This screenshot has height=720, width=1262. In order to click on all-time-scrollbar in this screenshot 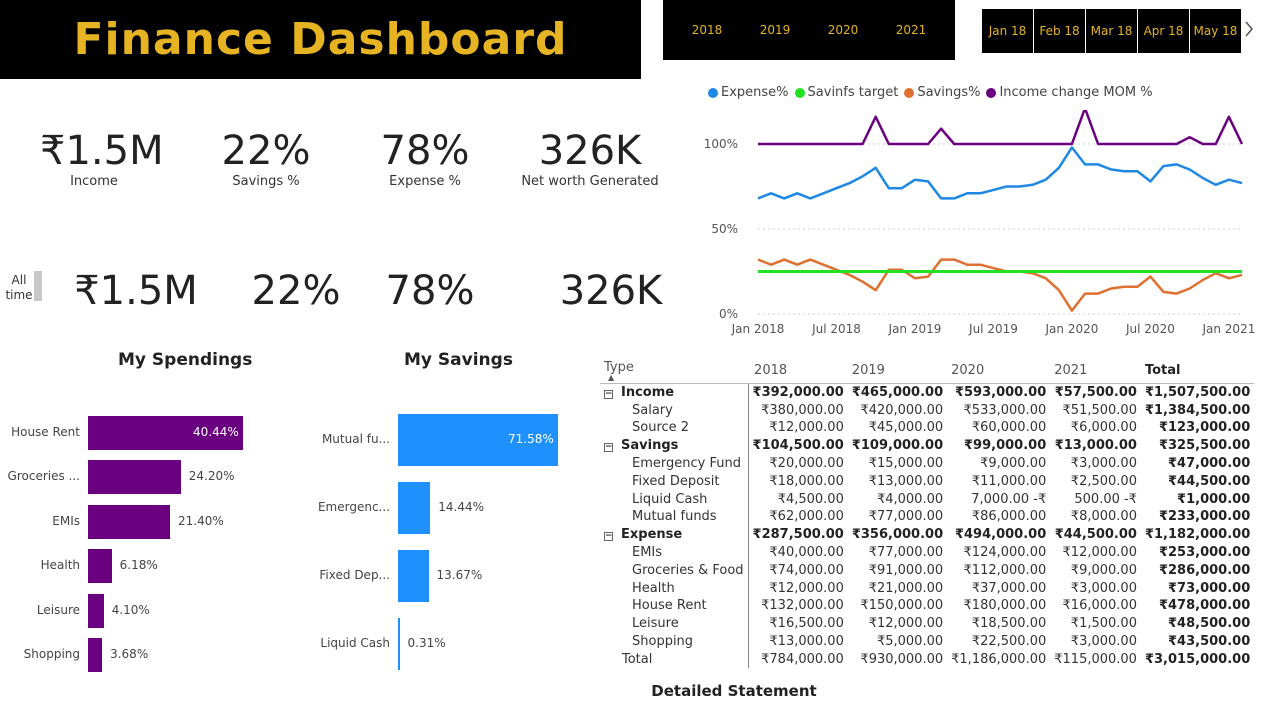, I will do `click(38, 286)`.